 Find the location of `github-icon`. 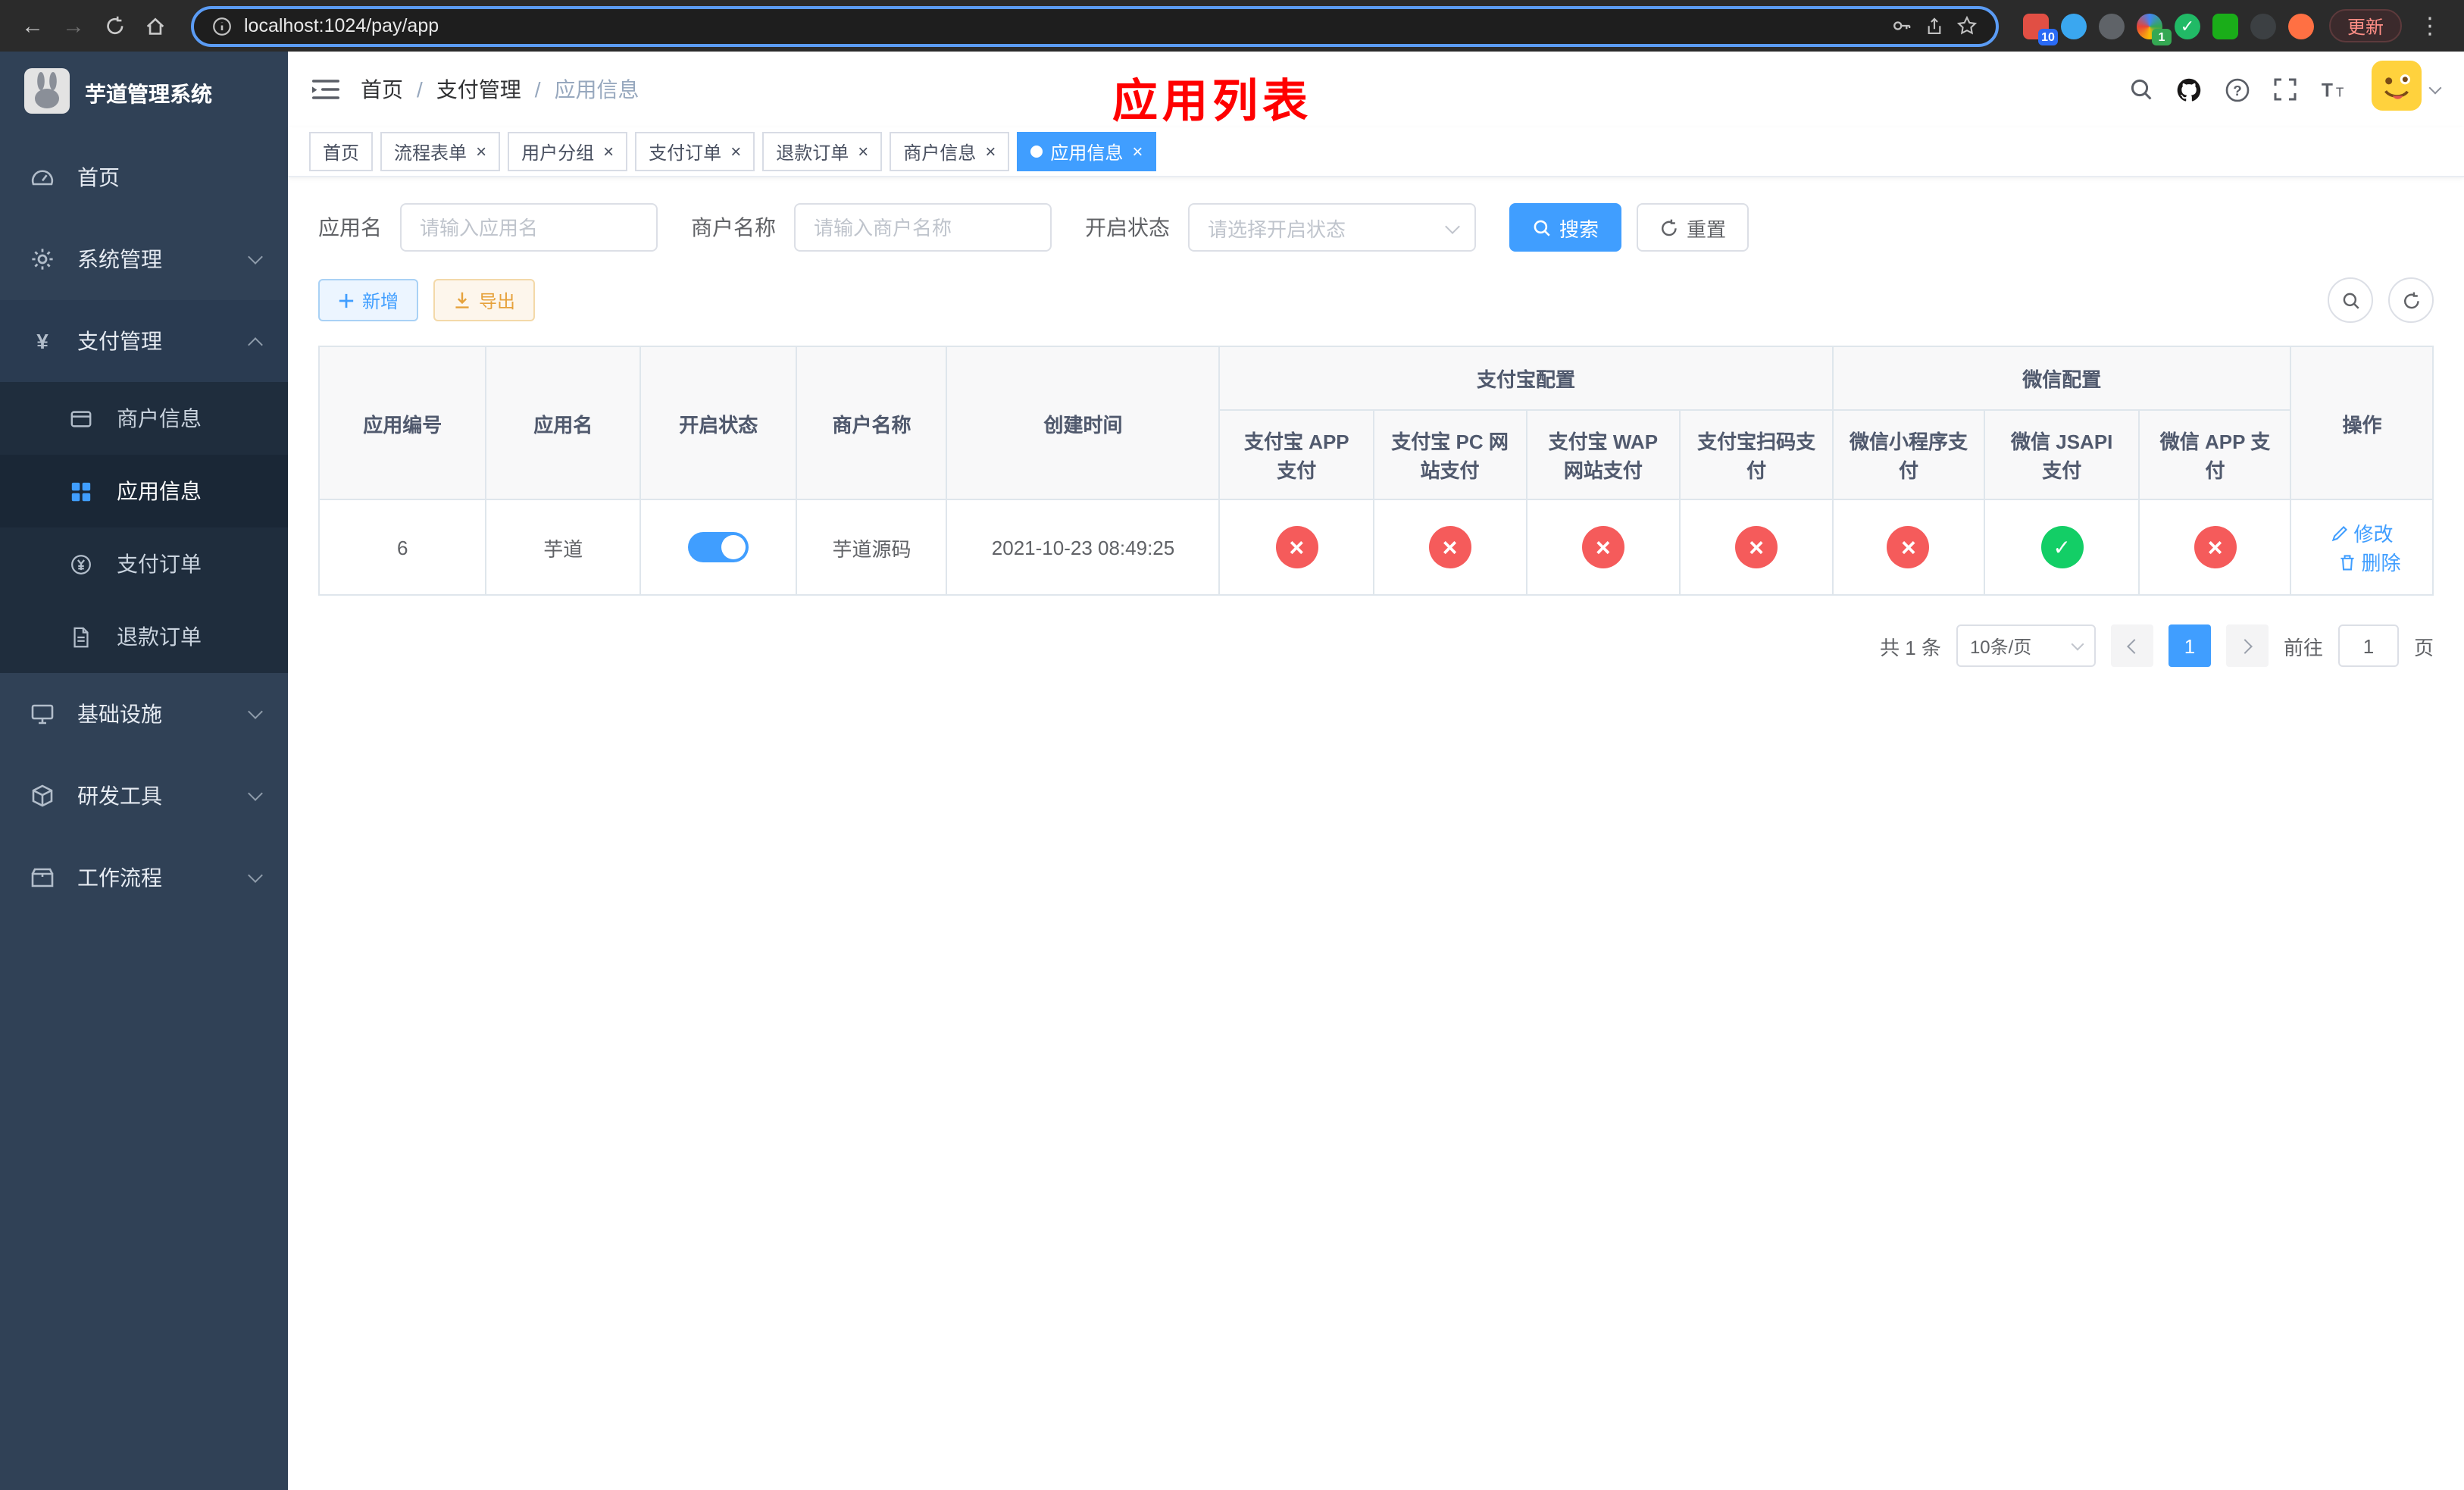

github-icon is located at coordinates (2189, 89).